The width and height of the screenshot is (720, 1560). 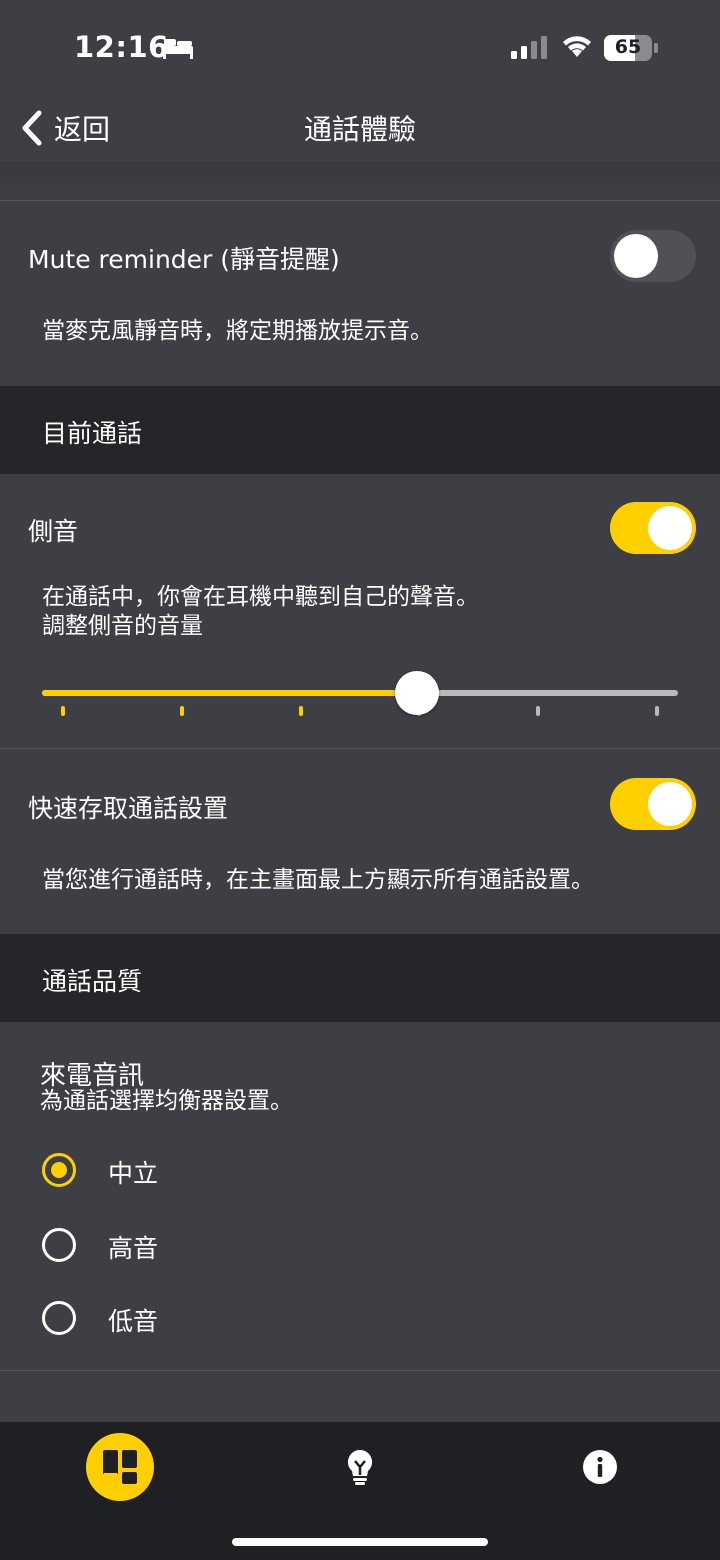 I want to click on dashboard-icon, so click(x=120, y=1467).